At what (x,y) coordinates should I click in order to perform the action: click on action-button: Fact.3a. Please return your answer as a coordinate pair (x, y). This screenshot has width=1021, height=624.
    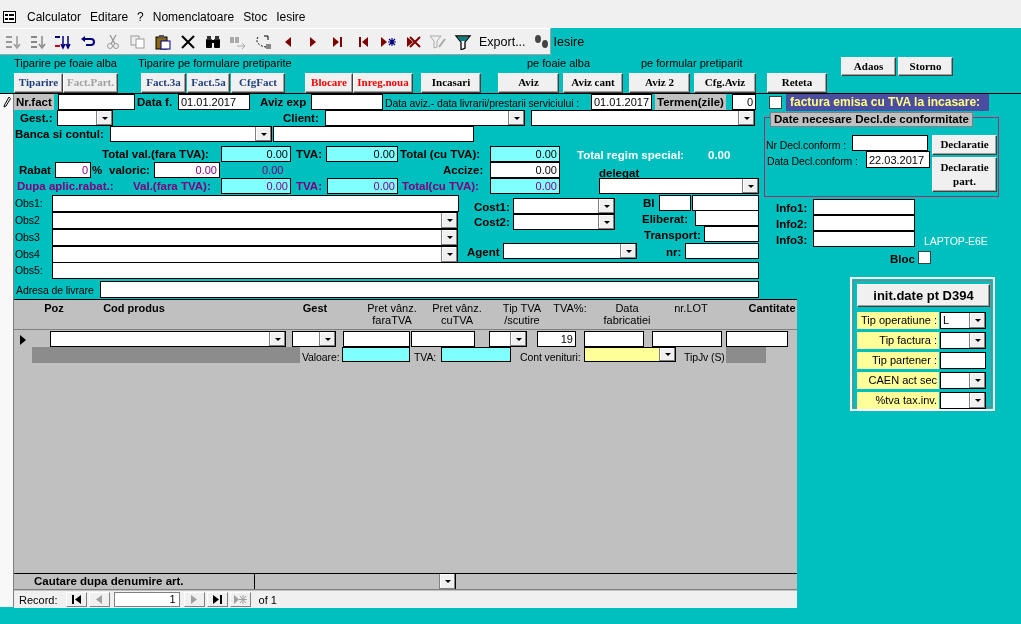
    Looking at the image, I should click on (163, 83).